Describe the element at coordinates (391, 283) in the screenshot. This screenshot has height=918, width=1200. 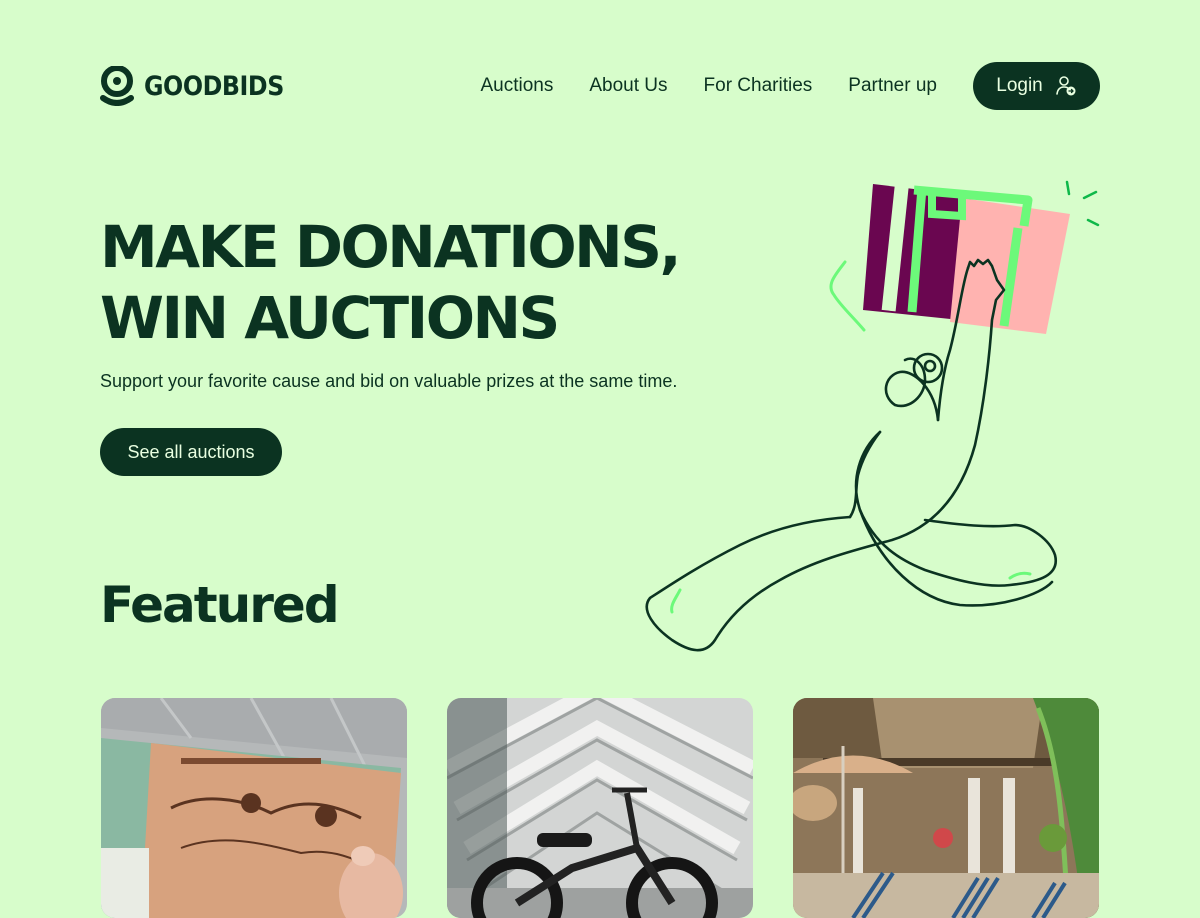
I see `hero-title: MAKE DONATIONS, WIN AUCTIONS` at that location.